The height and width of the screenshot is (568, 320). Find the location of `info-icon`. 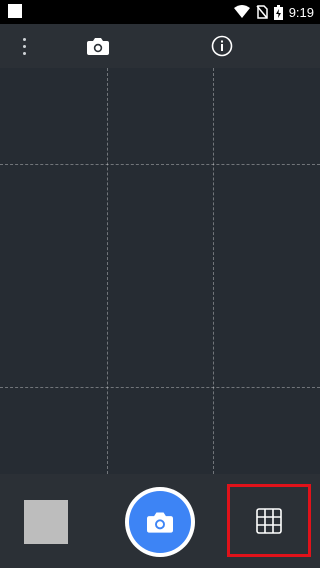

info-icon is located at coordinates (222, 46).